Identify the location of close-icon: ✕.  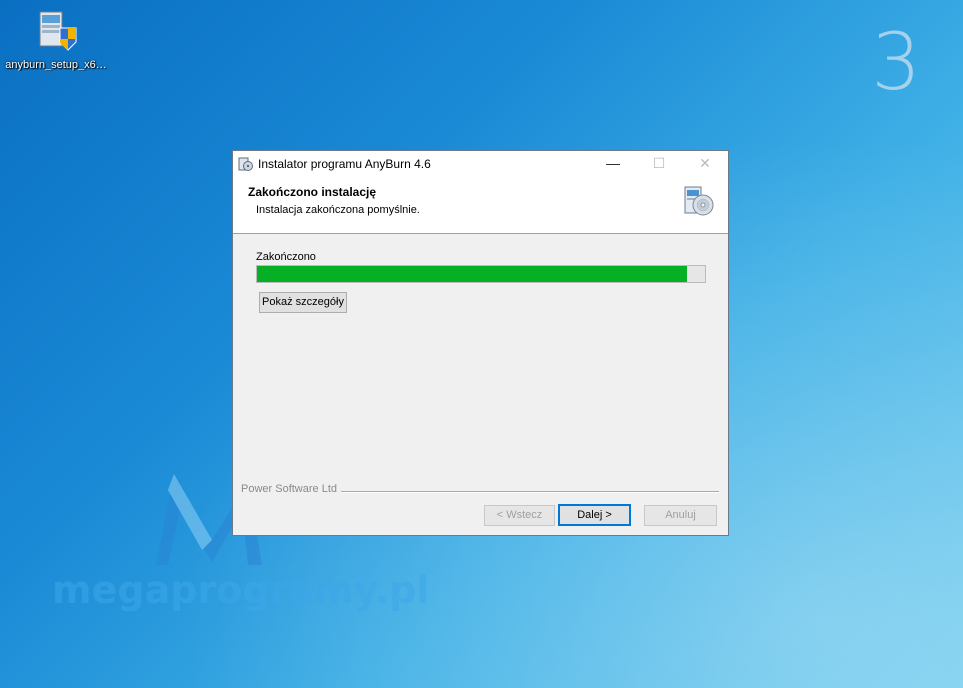
(705, 164).